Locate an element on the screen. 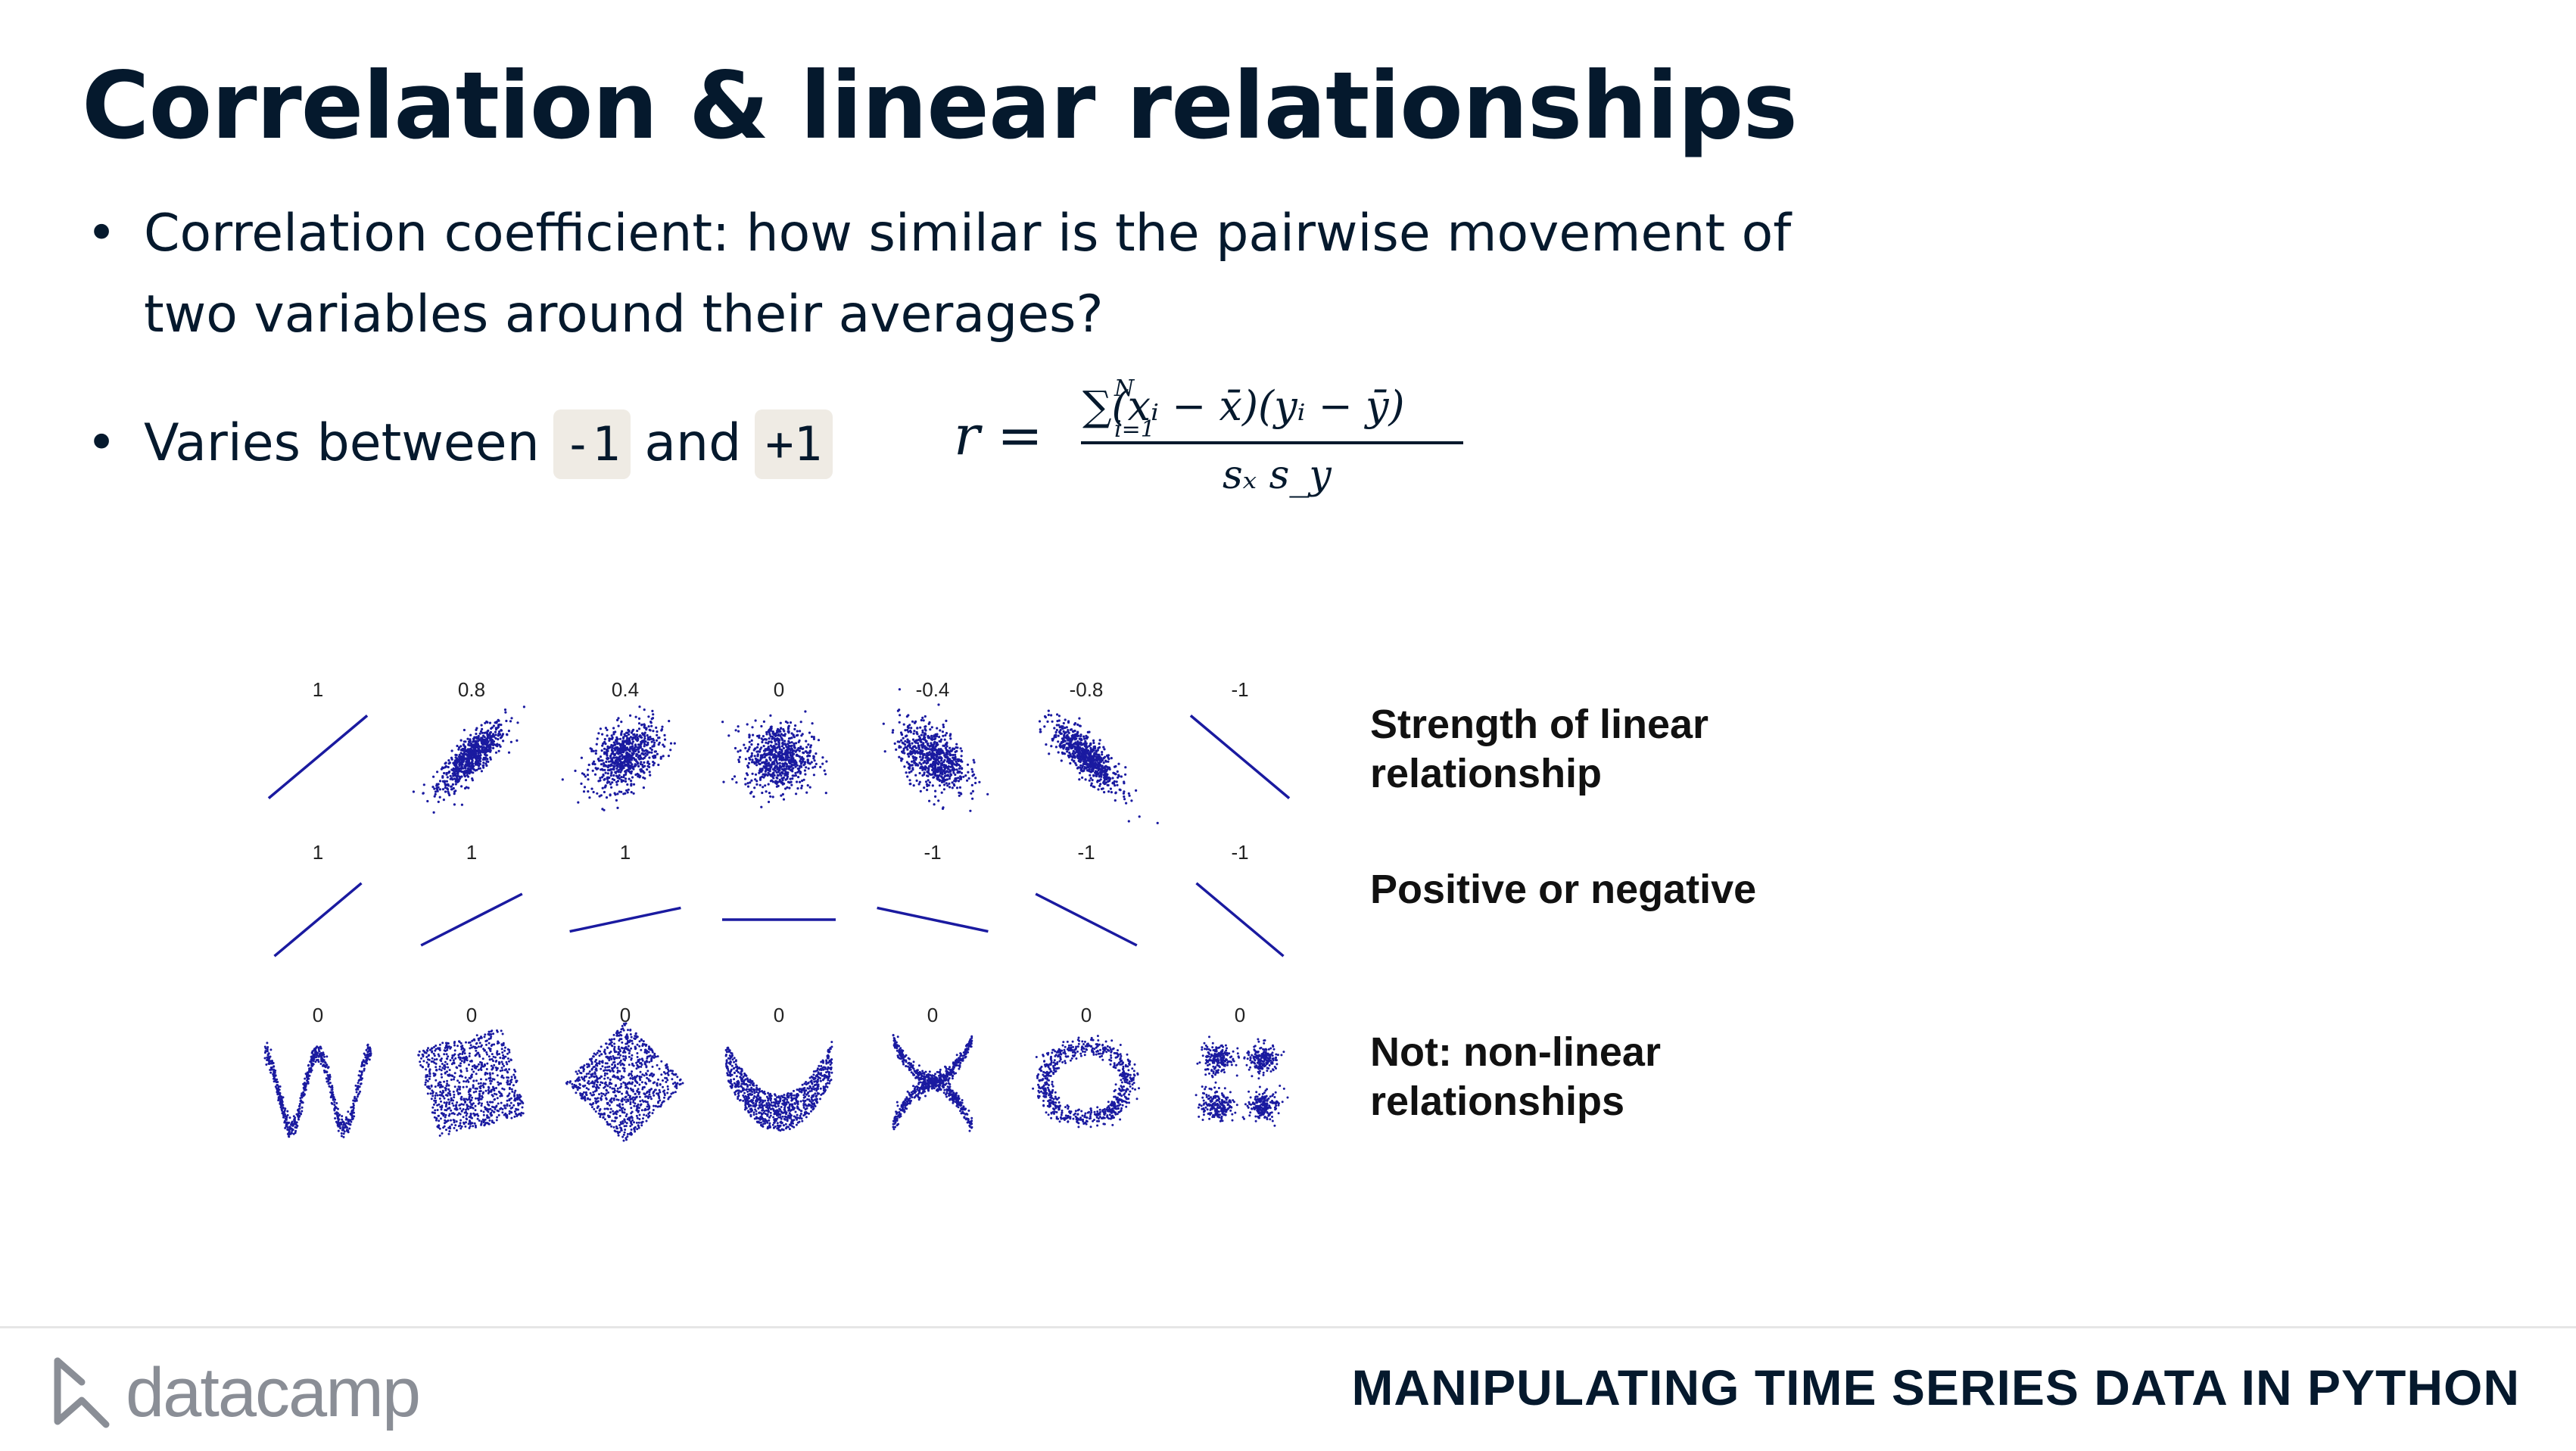 The height and width of the screenshot is (1451, 2576). nonlinear-panel-x is located at coordinates (932, 1083).